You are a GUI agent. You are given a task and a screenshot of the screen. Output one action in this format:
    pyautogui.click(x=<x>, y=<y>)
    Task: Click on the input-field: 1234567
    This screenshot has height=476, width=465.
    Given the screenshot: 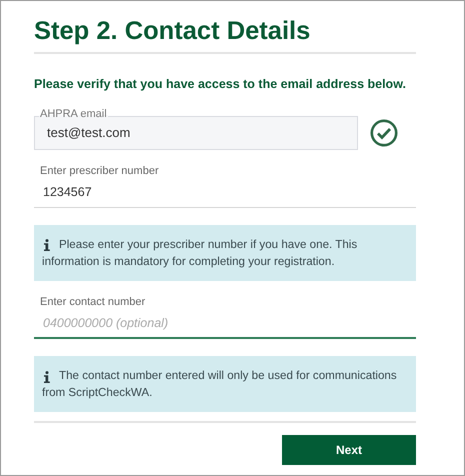 What is the action you would take?
    pyautogui.click(x=225, y=195)
    